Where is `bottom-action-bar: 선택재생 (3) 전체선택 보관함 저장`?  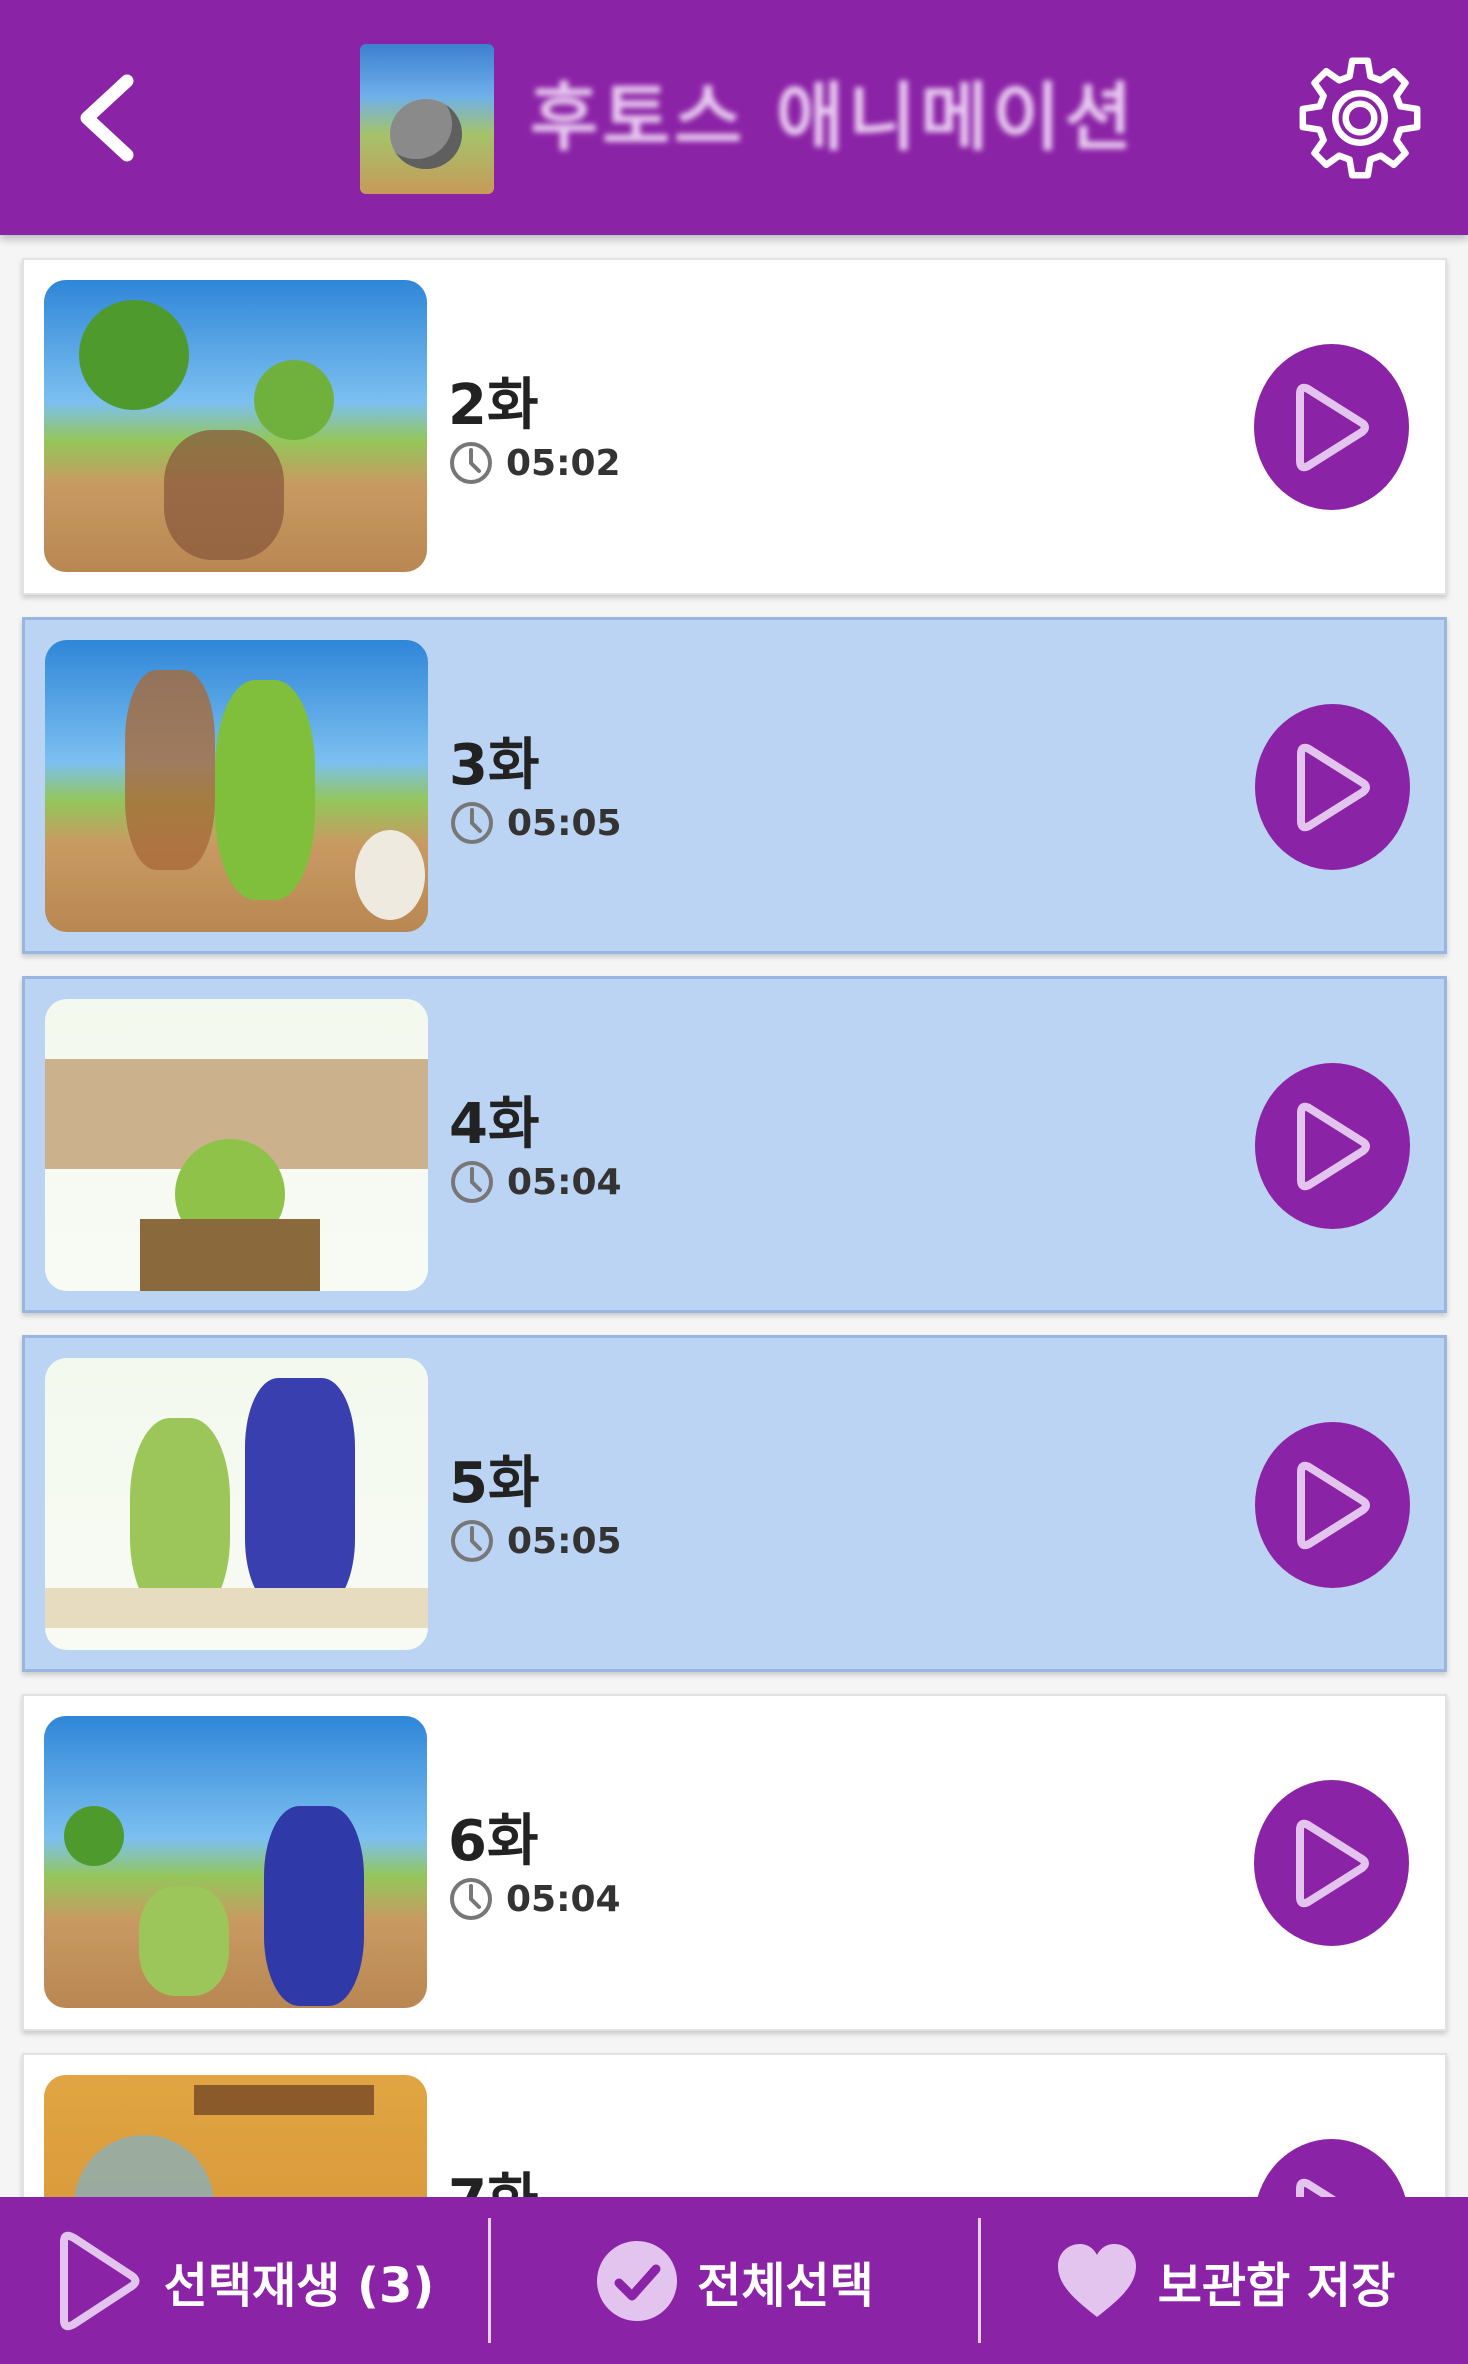
bottom-action-bar: 선택재생 (3) 전체선택 보관함 저장 is located at coordinates (734, 2280).